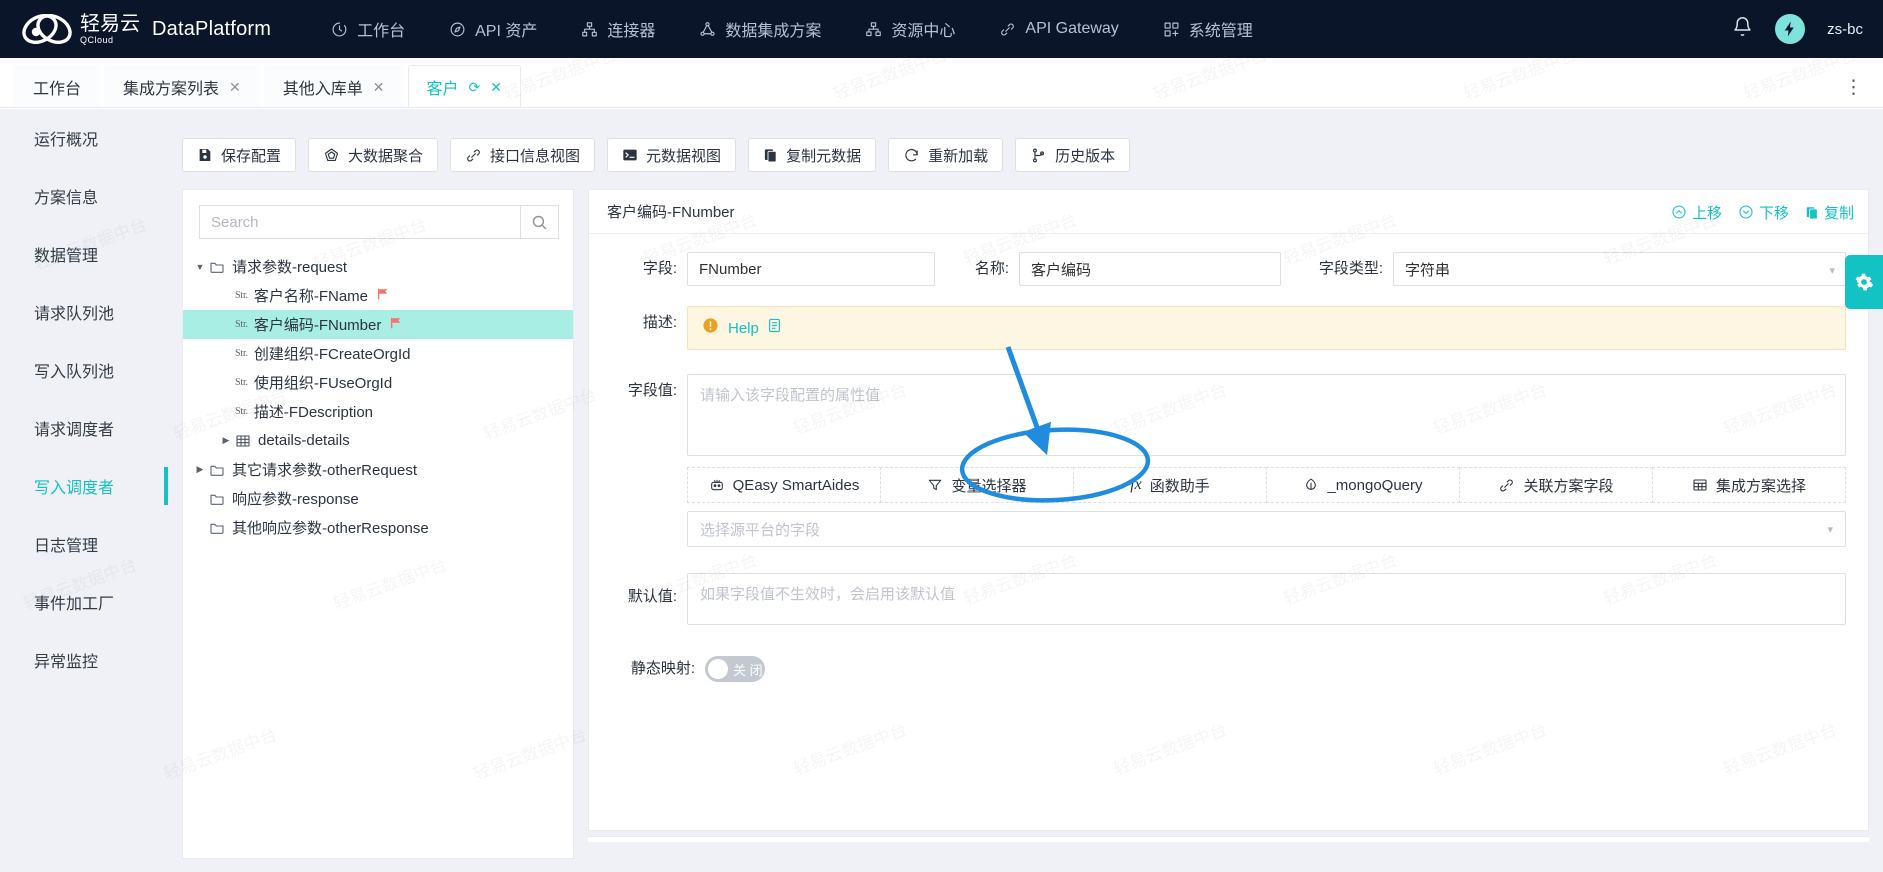 The height and width of the screenshot is (872, 1883). I want to click on nav-item-label: 数据集成方案, so click(773, 31).